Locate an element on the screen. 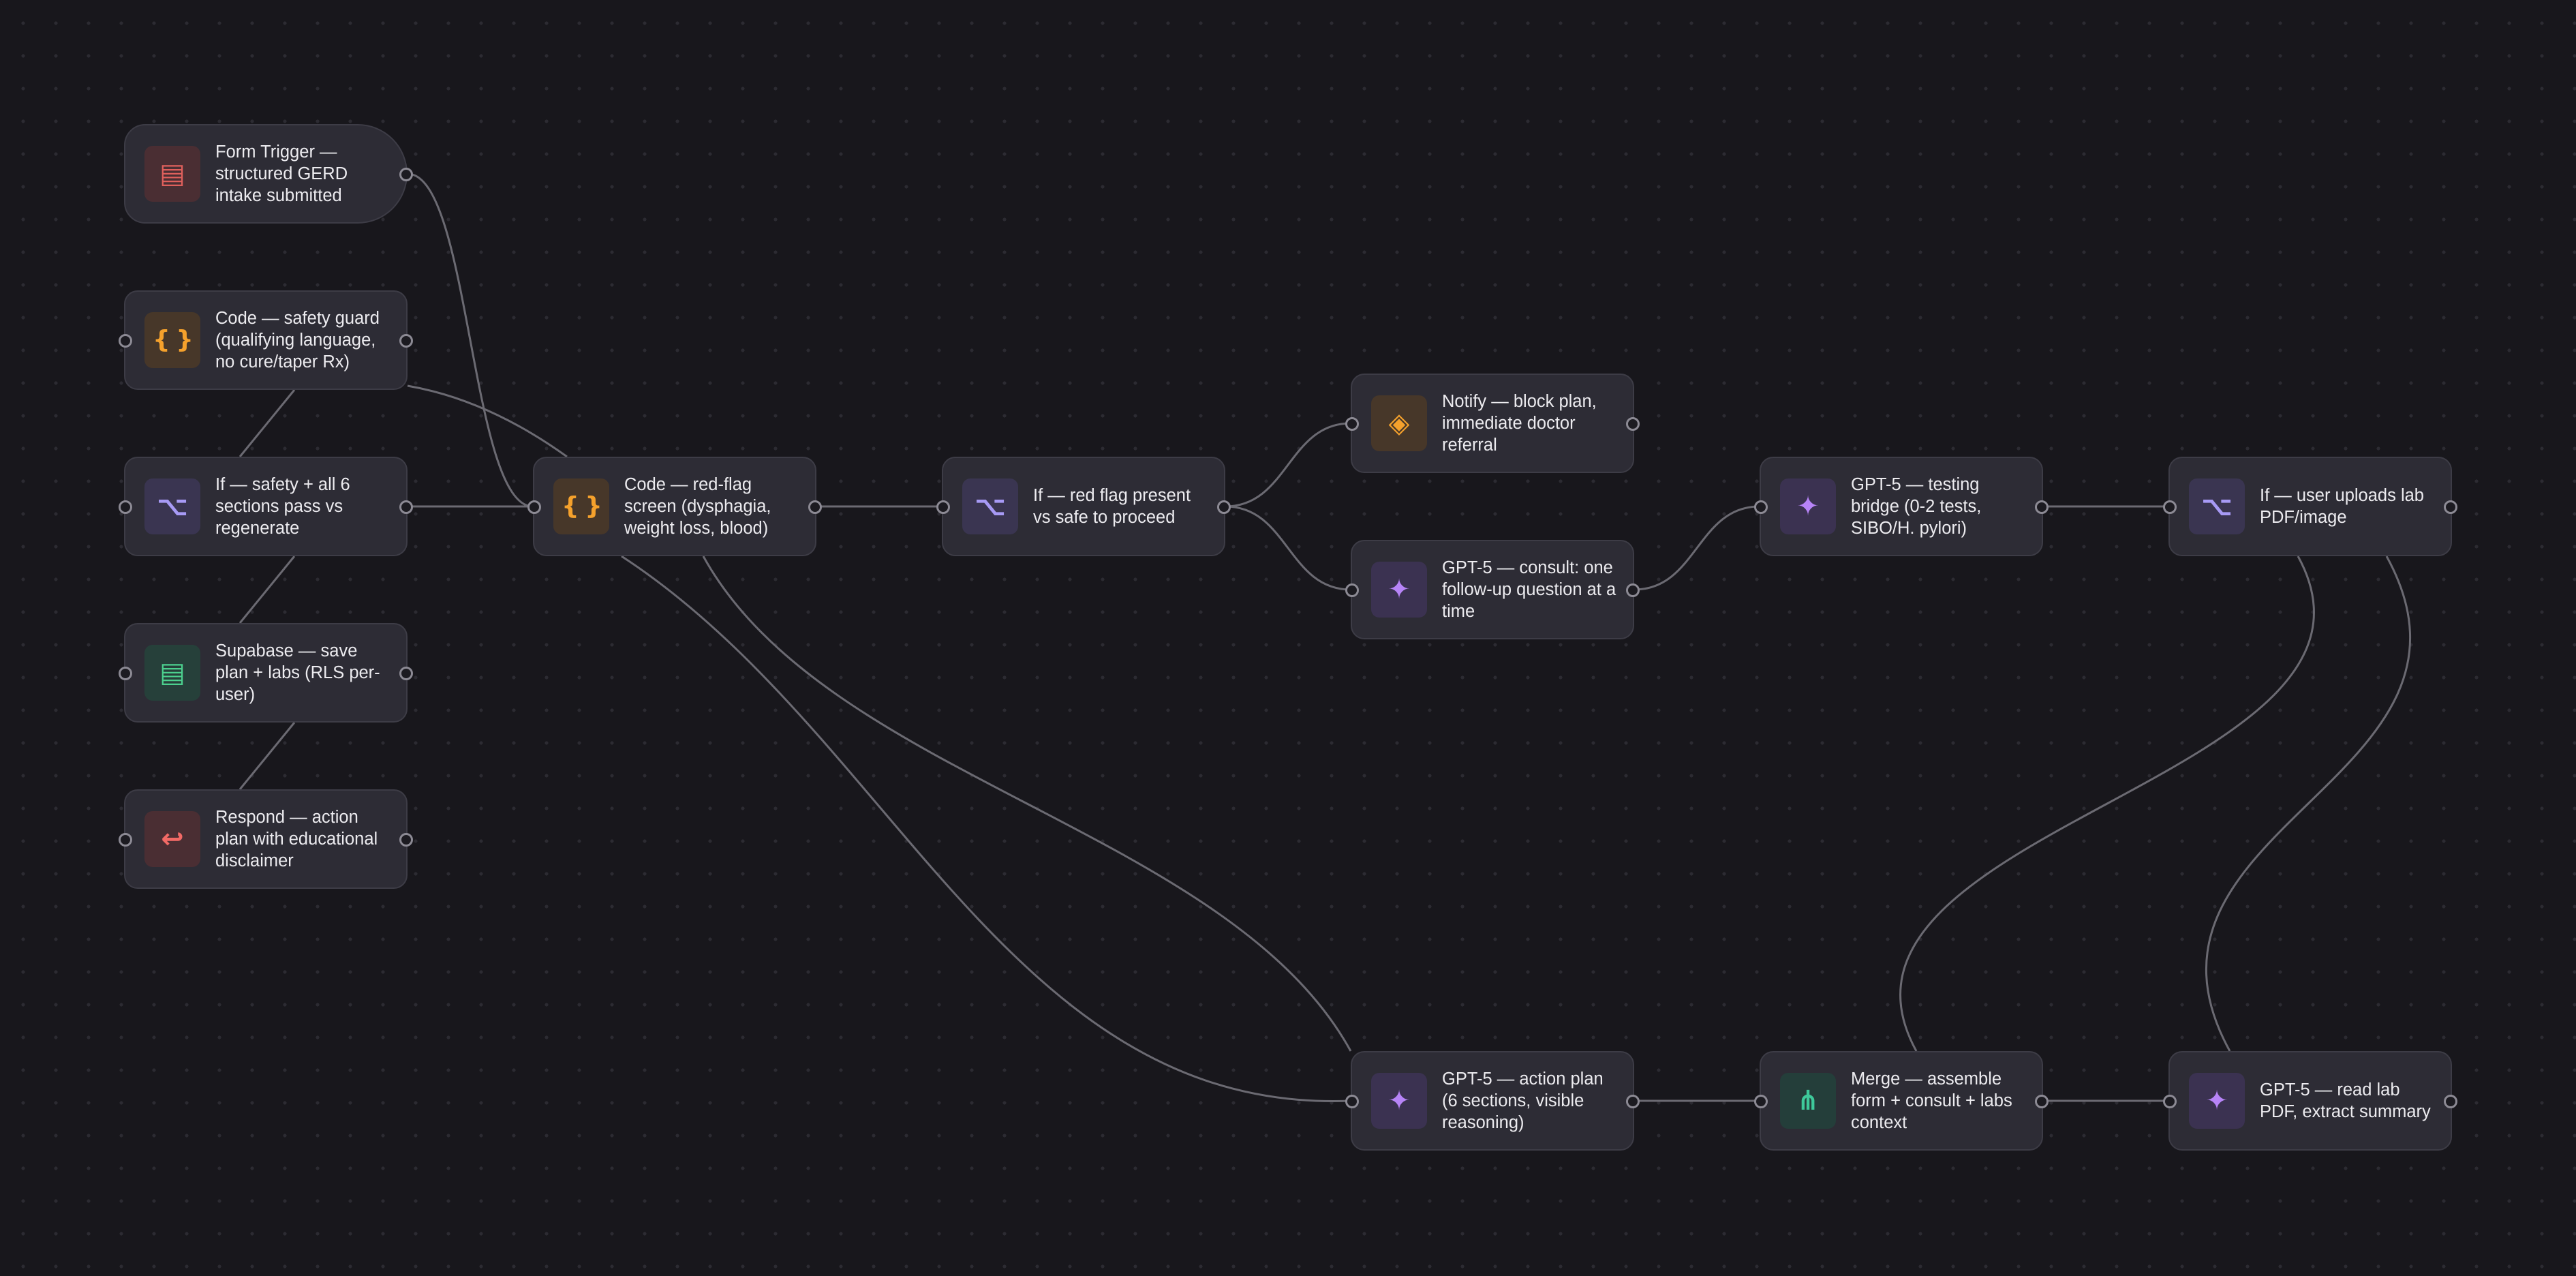 Image resolution: width=2576 pixels, height=1276 pixels. edge-if-red-flag-to-notify-block is located at coordinates (1288, 465).